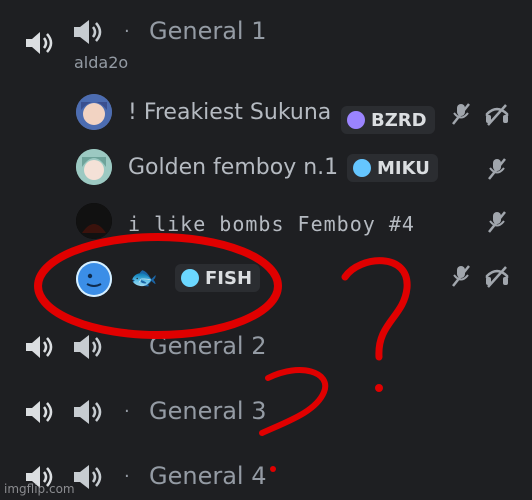  What do you see at coordinates (207, 411) in the screenshot?
I see `channel-name-3: General 3` at bounding box center [207, 411].